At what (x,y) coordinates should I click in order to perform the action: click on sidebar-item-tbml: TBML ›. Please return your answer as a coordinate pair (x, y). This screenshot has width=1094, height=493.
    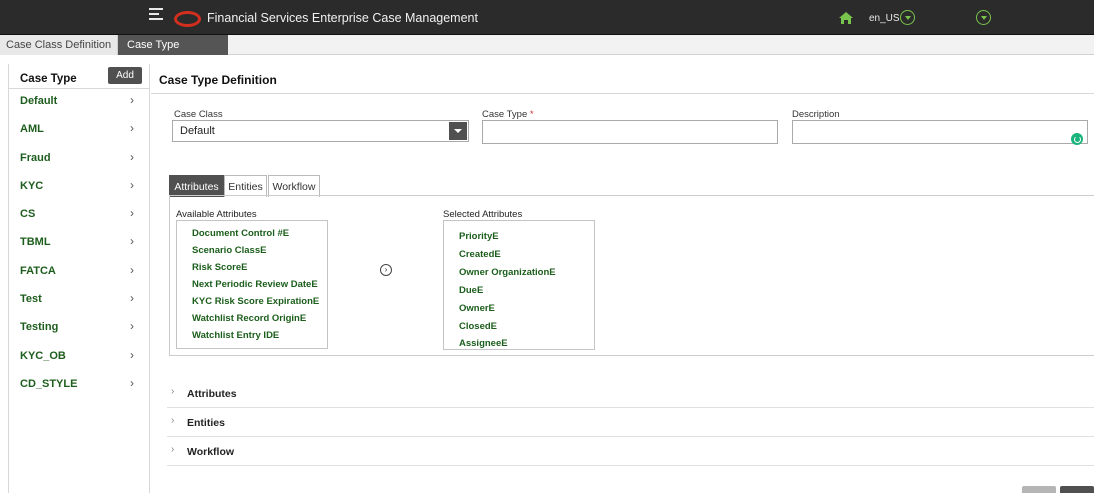
    Looking at the image, I should click on (79, 244).